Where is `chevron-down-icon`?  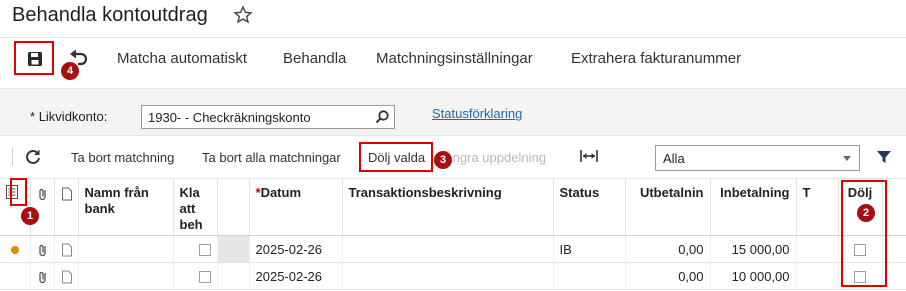
chevron-down-icon is located at coordinates (847, 158).